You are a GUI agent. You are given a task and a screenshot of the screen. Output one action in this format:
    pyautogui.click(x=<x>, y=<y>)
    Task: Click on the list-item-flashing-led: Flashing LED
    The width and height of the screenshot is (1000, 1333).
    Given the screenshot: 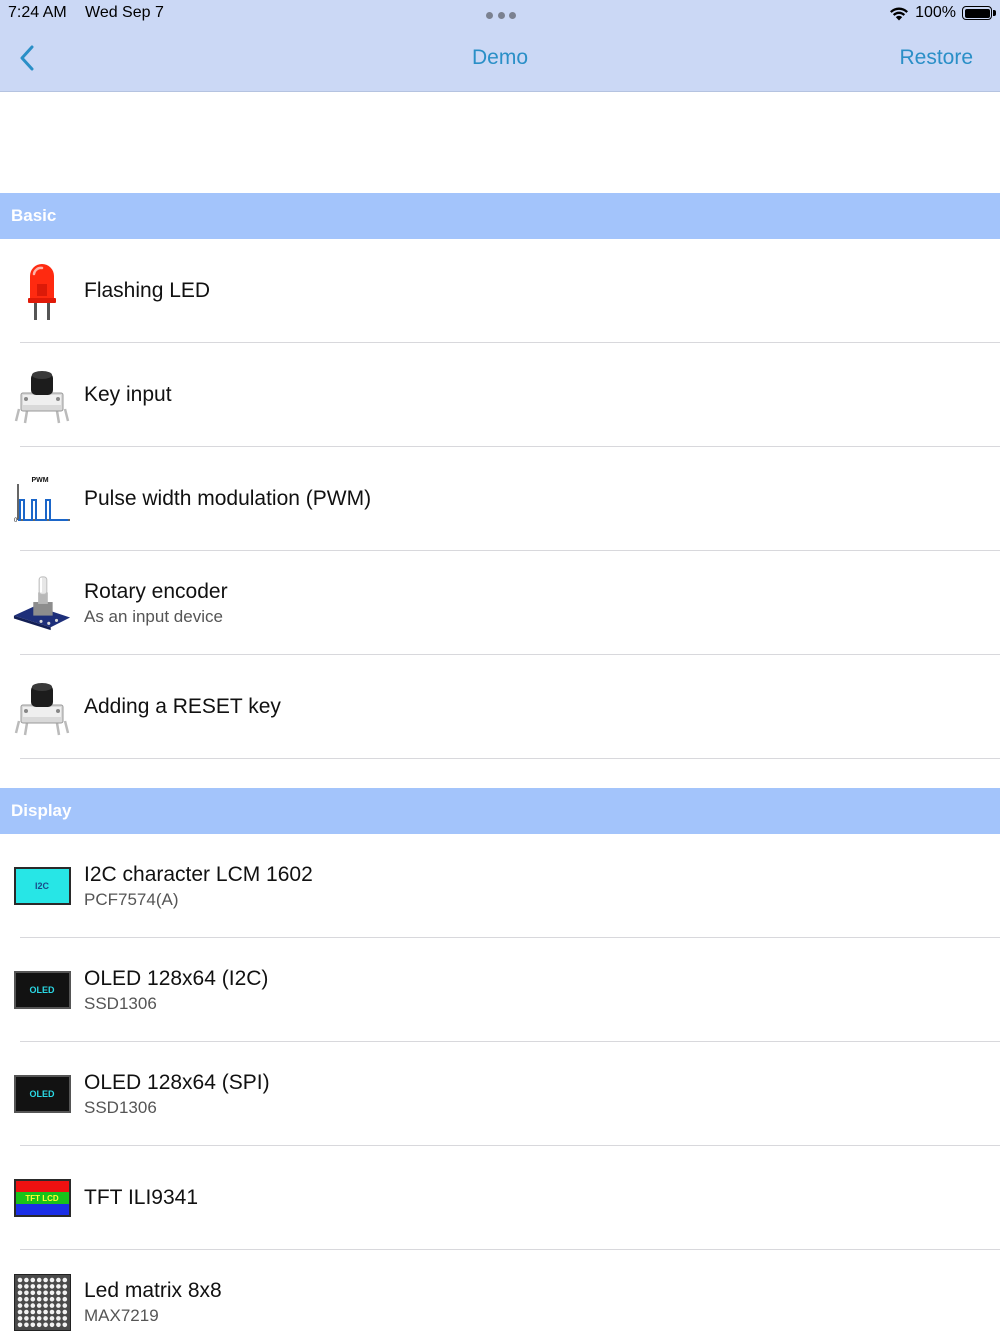 What is the action you would take?
    pyautogui.click(x=500, y=291)
    